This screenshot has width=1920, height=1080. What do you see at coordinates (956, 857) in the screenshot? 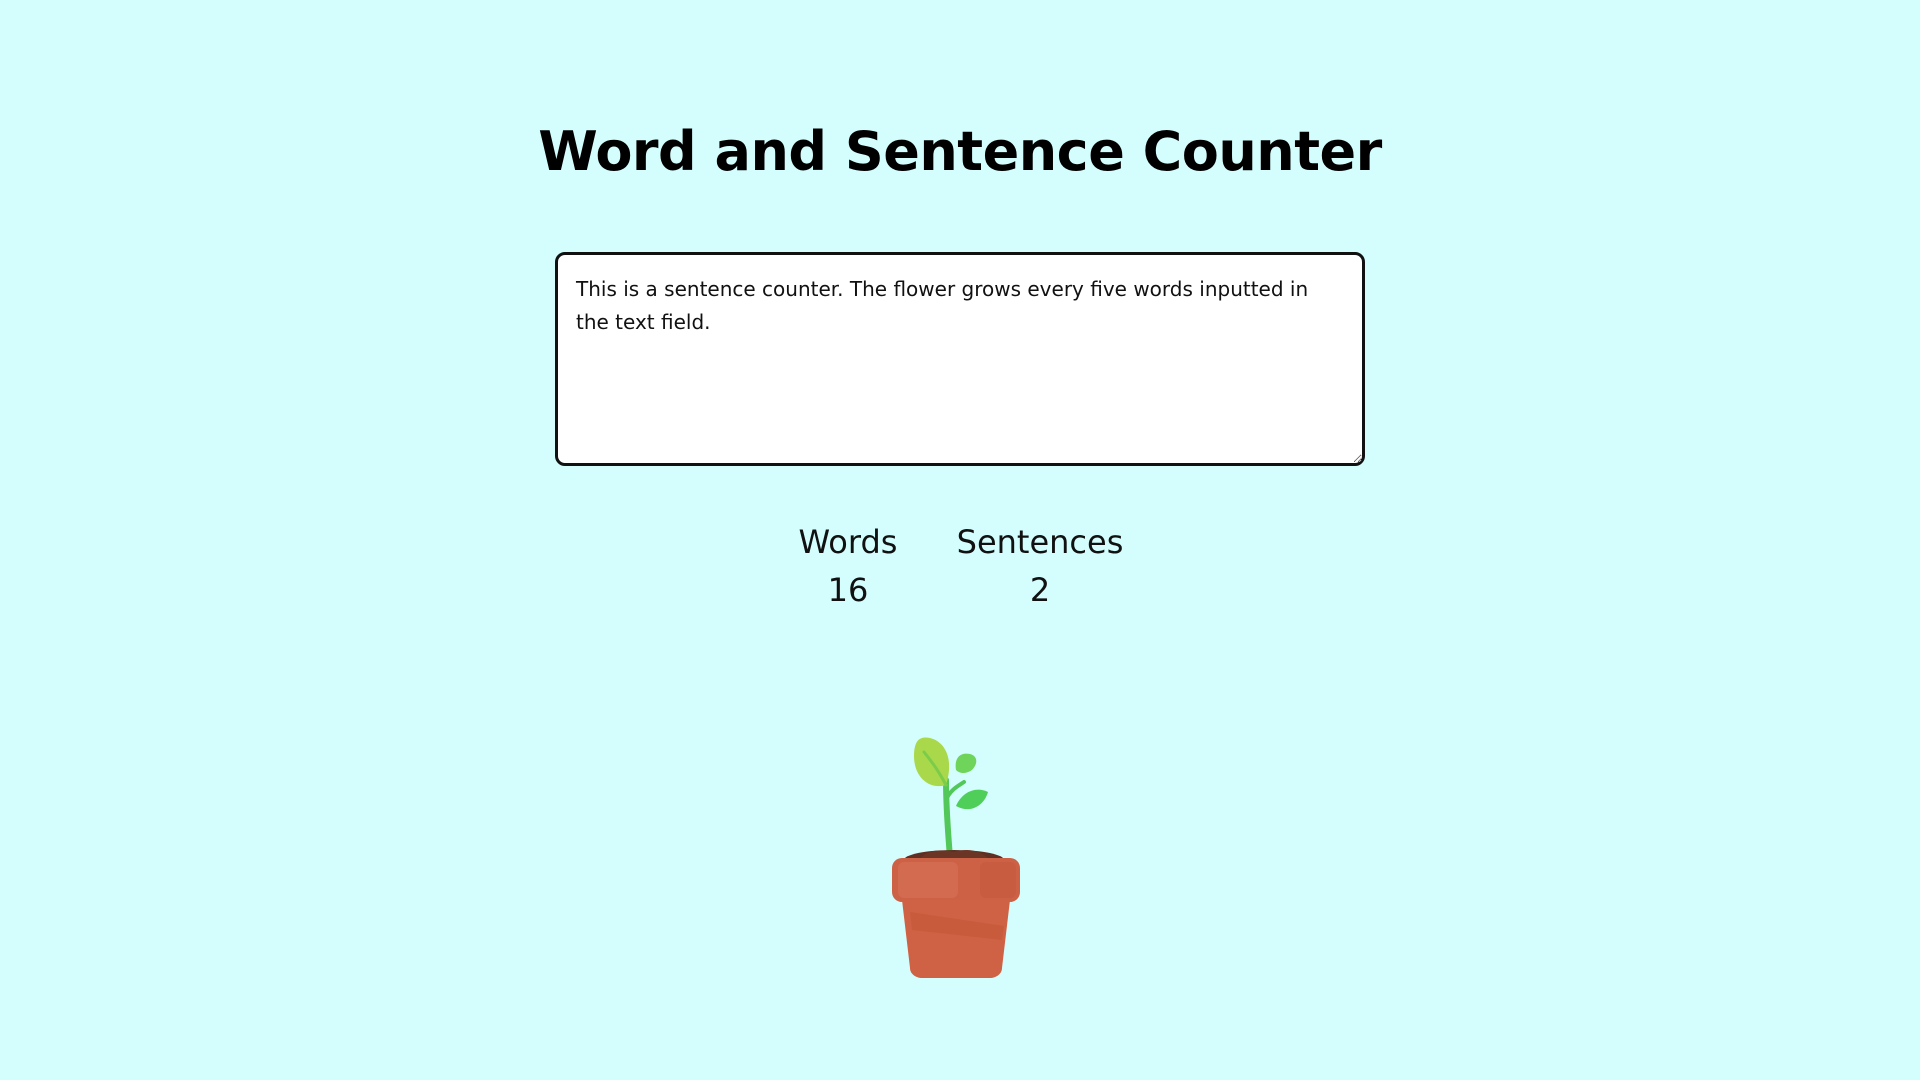
I see `potted-sprout-icon` at bounding box center [956, 857].